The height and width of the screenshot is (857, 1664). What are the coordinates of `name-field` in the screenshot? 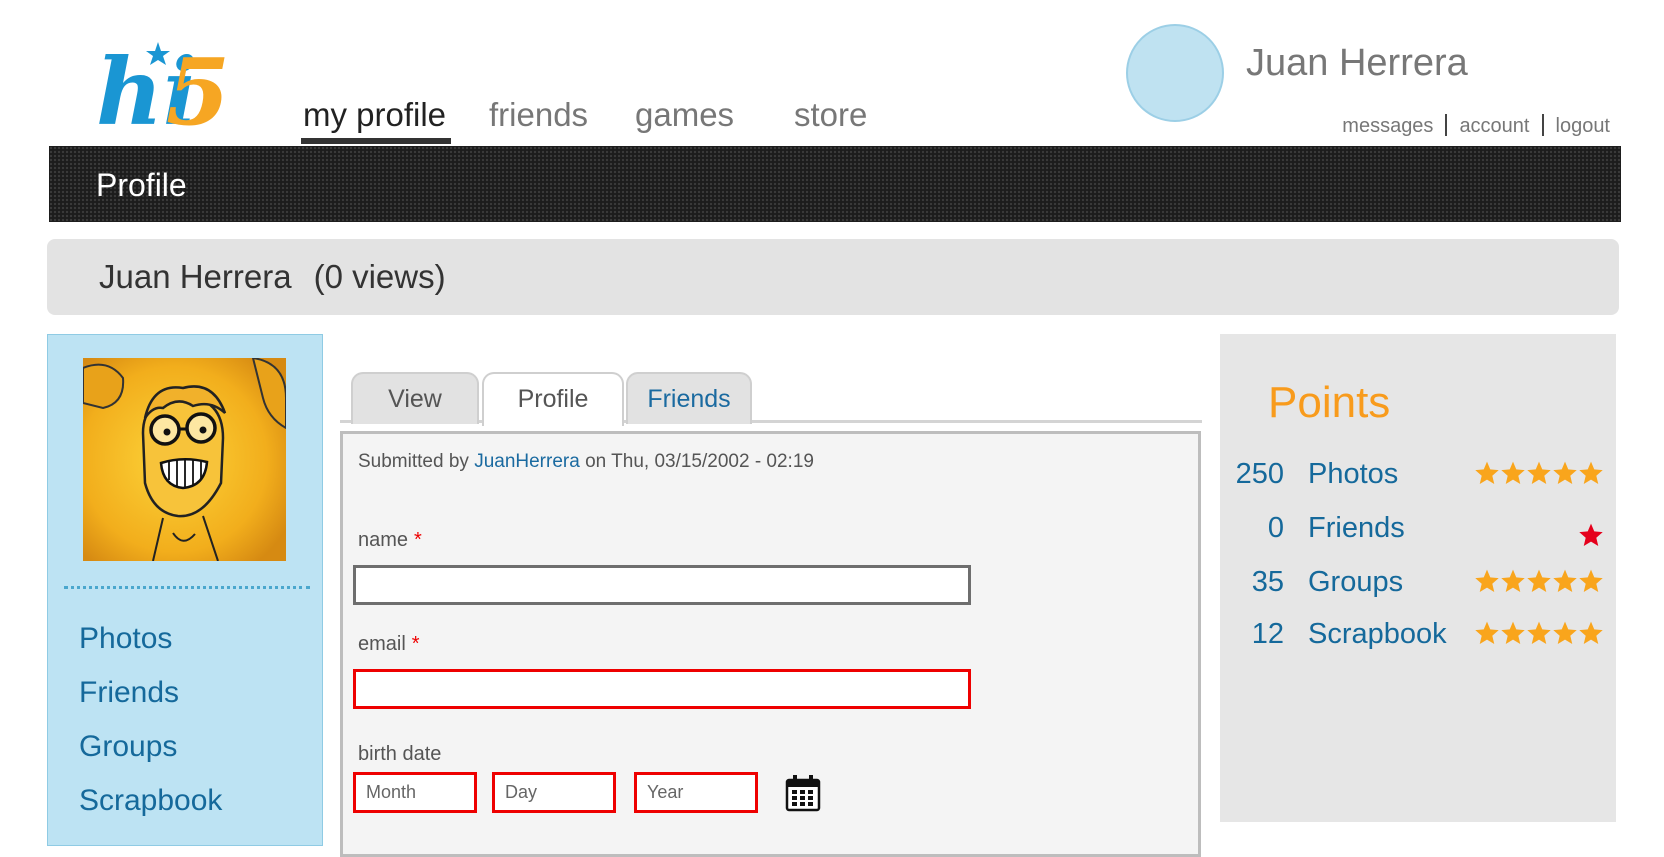 It's located at (662, 585).